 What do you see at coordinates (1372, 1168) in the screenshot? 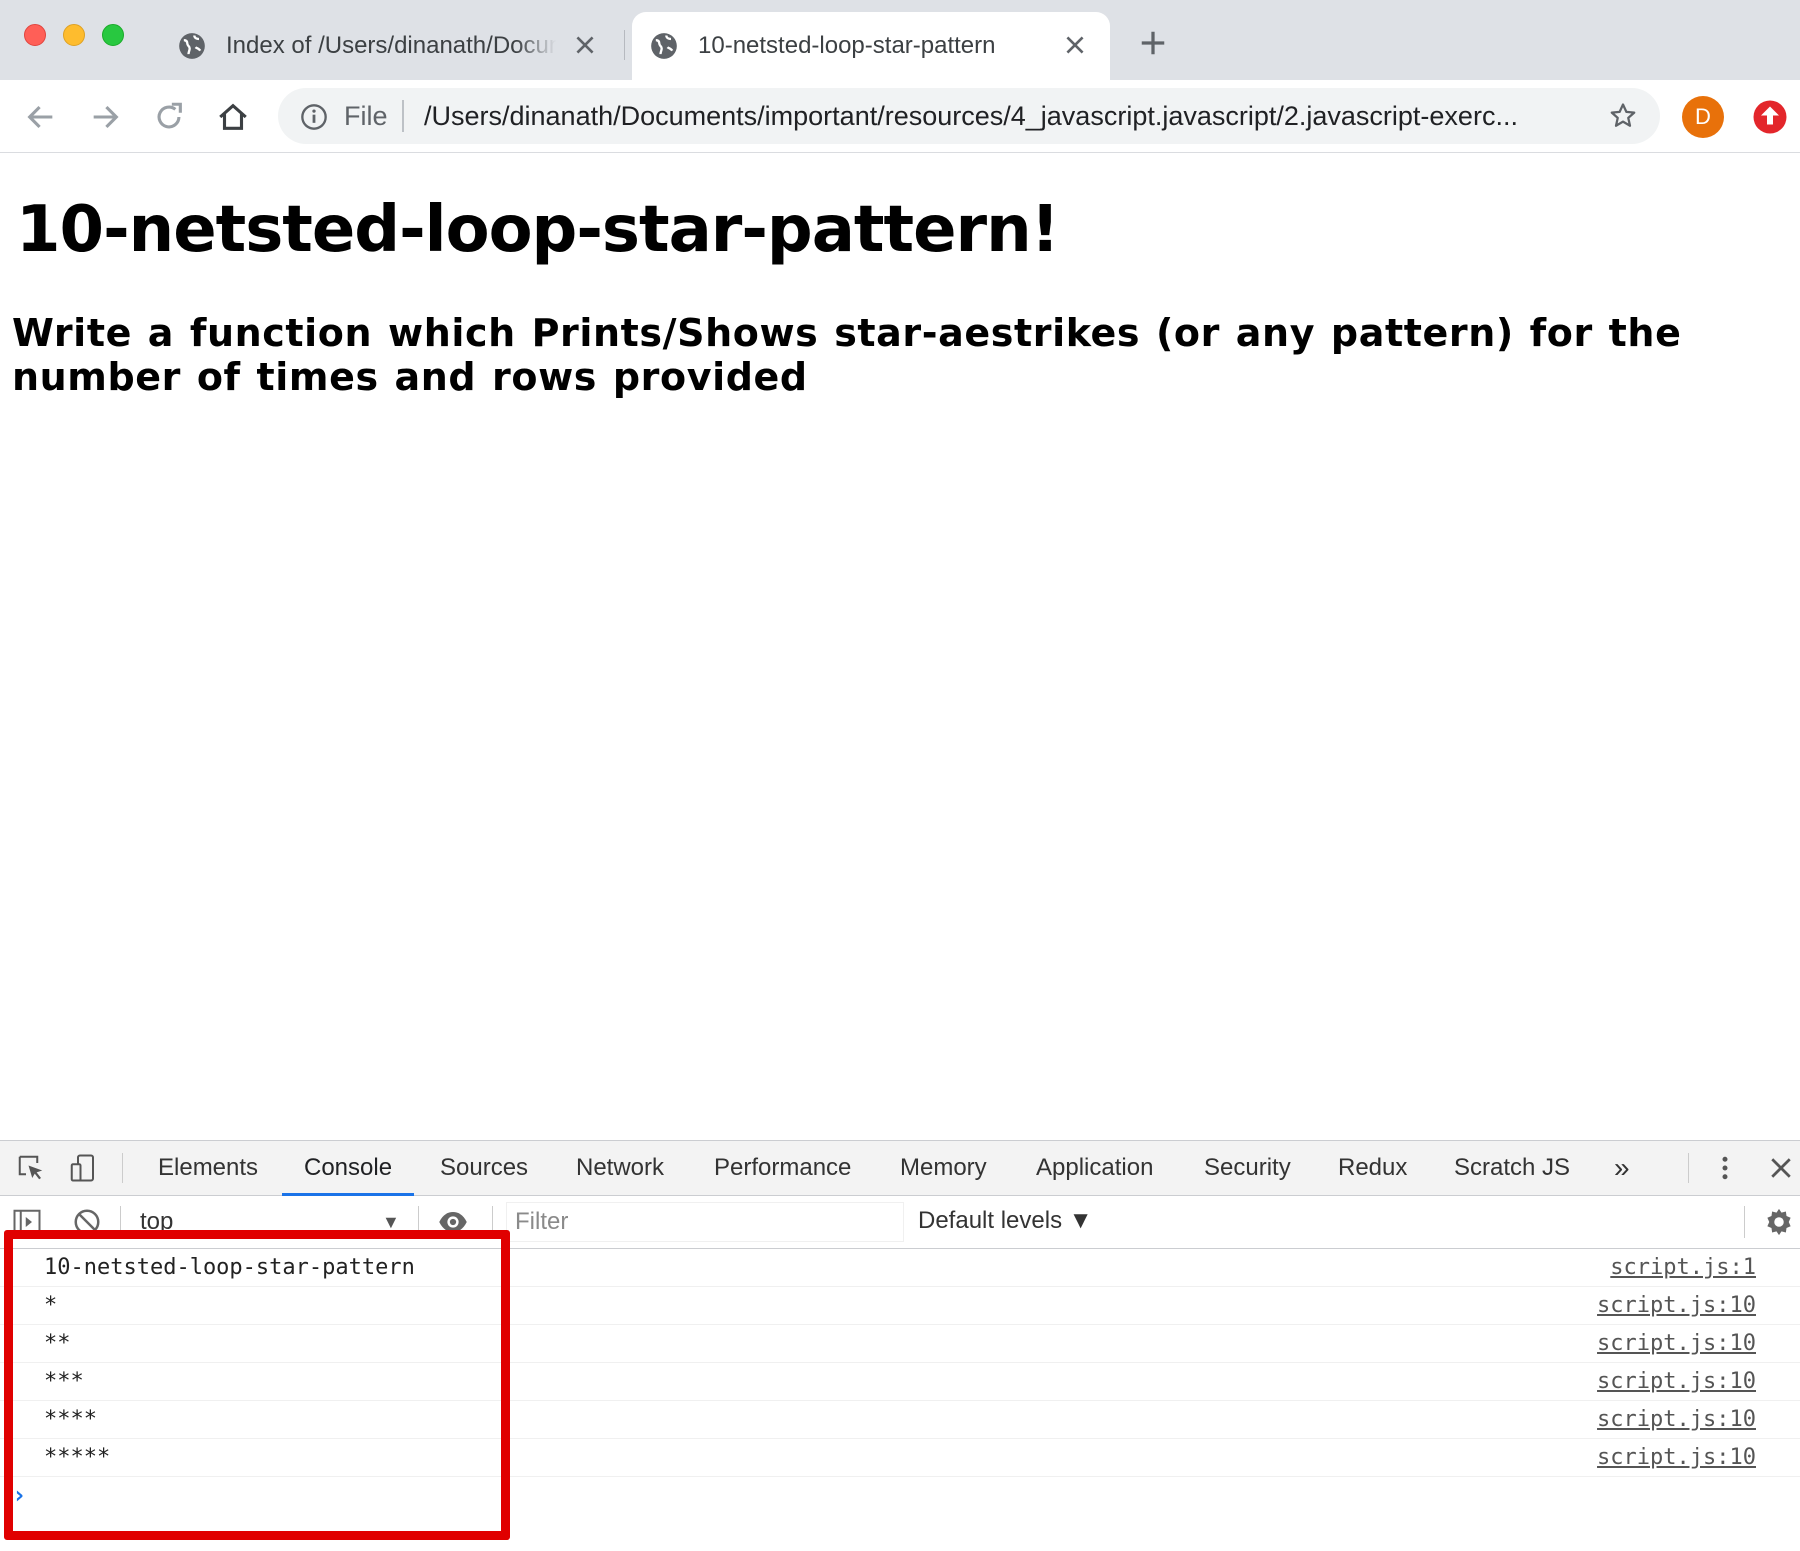
I see `devtools-tab-redux: Redux` at bounding box center [1372, 1168].